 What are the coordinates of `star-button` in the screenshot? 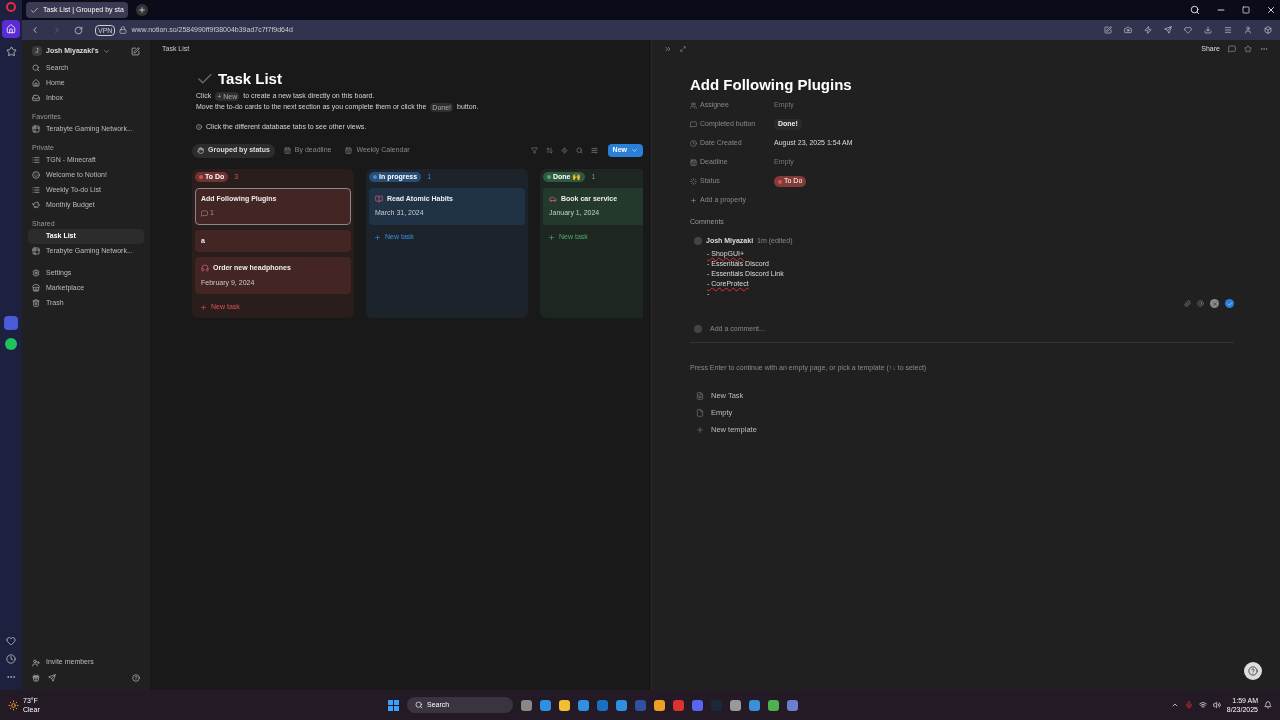 It's located at (11, 51).